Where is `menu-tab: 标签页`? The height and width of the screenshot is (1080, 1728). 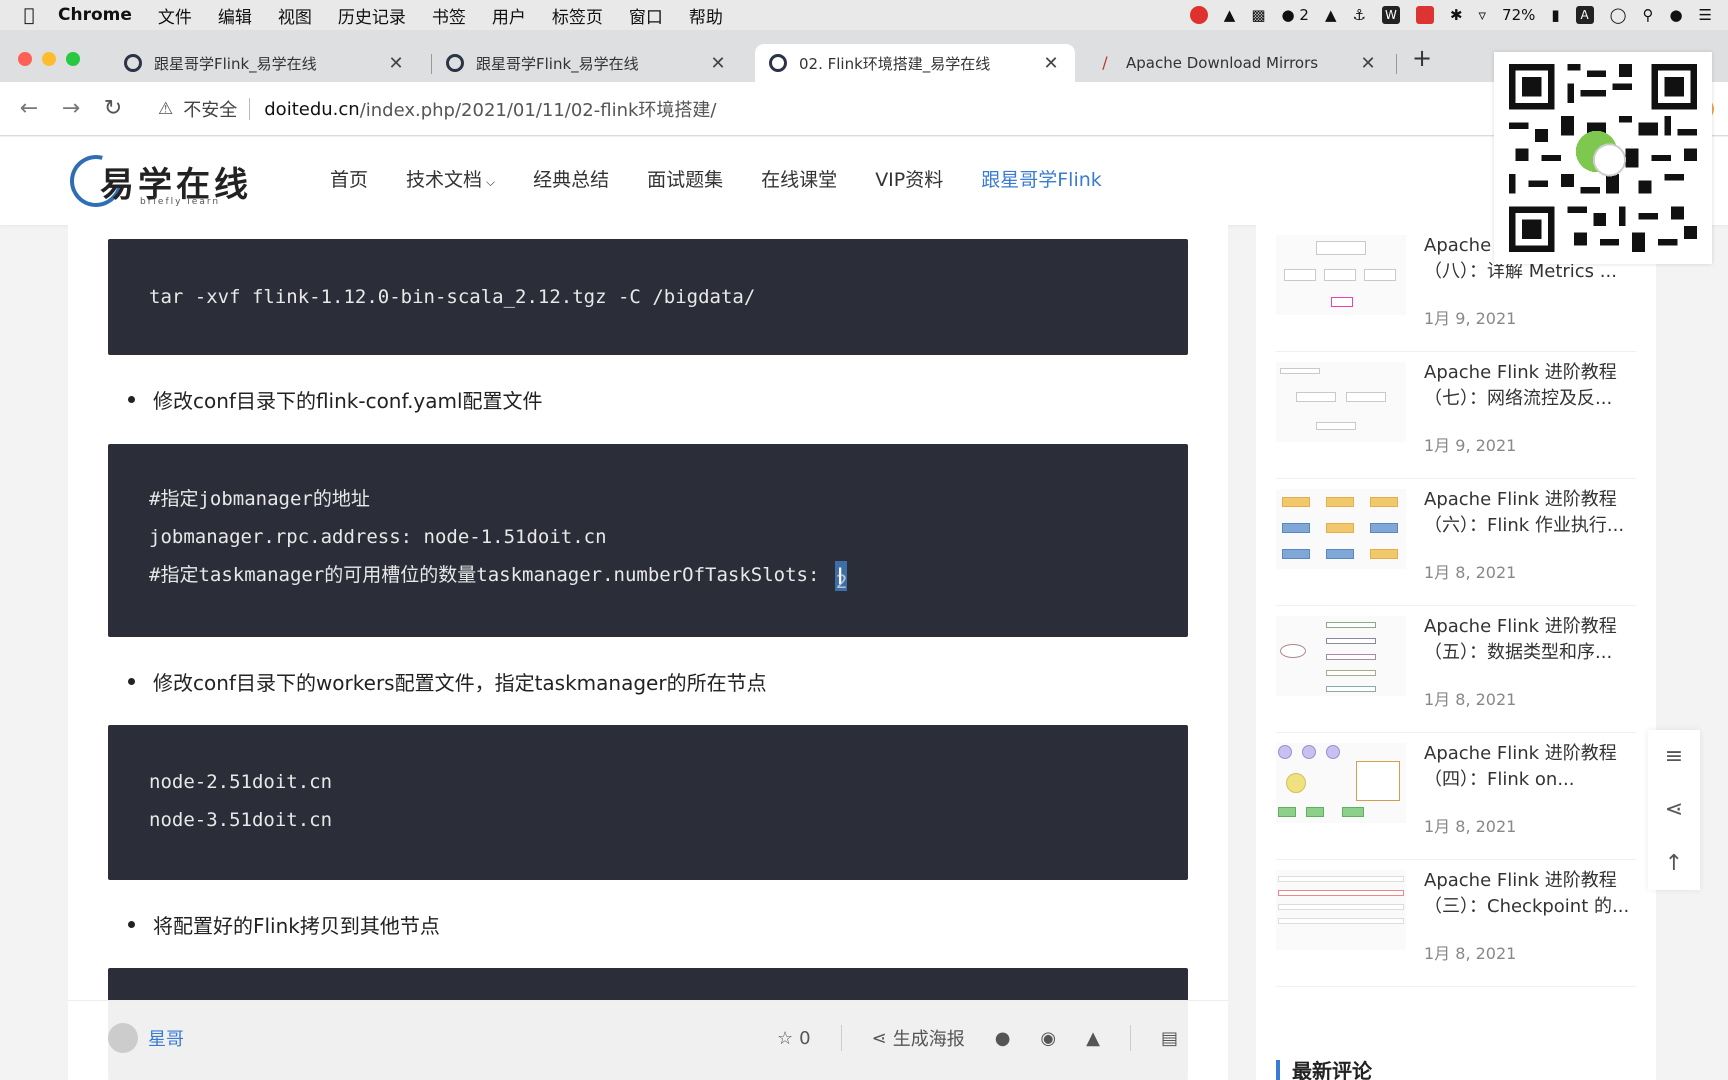 menu-tab: 标签页 is located at coordinates (577, 15).